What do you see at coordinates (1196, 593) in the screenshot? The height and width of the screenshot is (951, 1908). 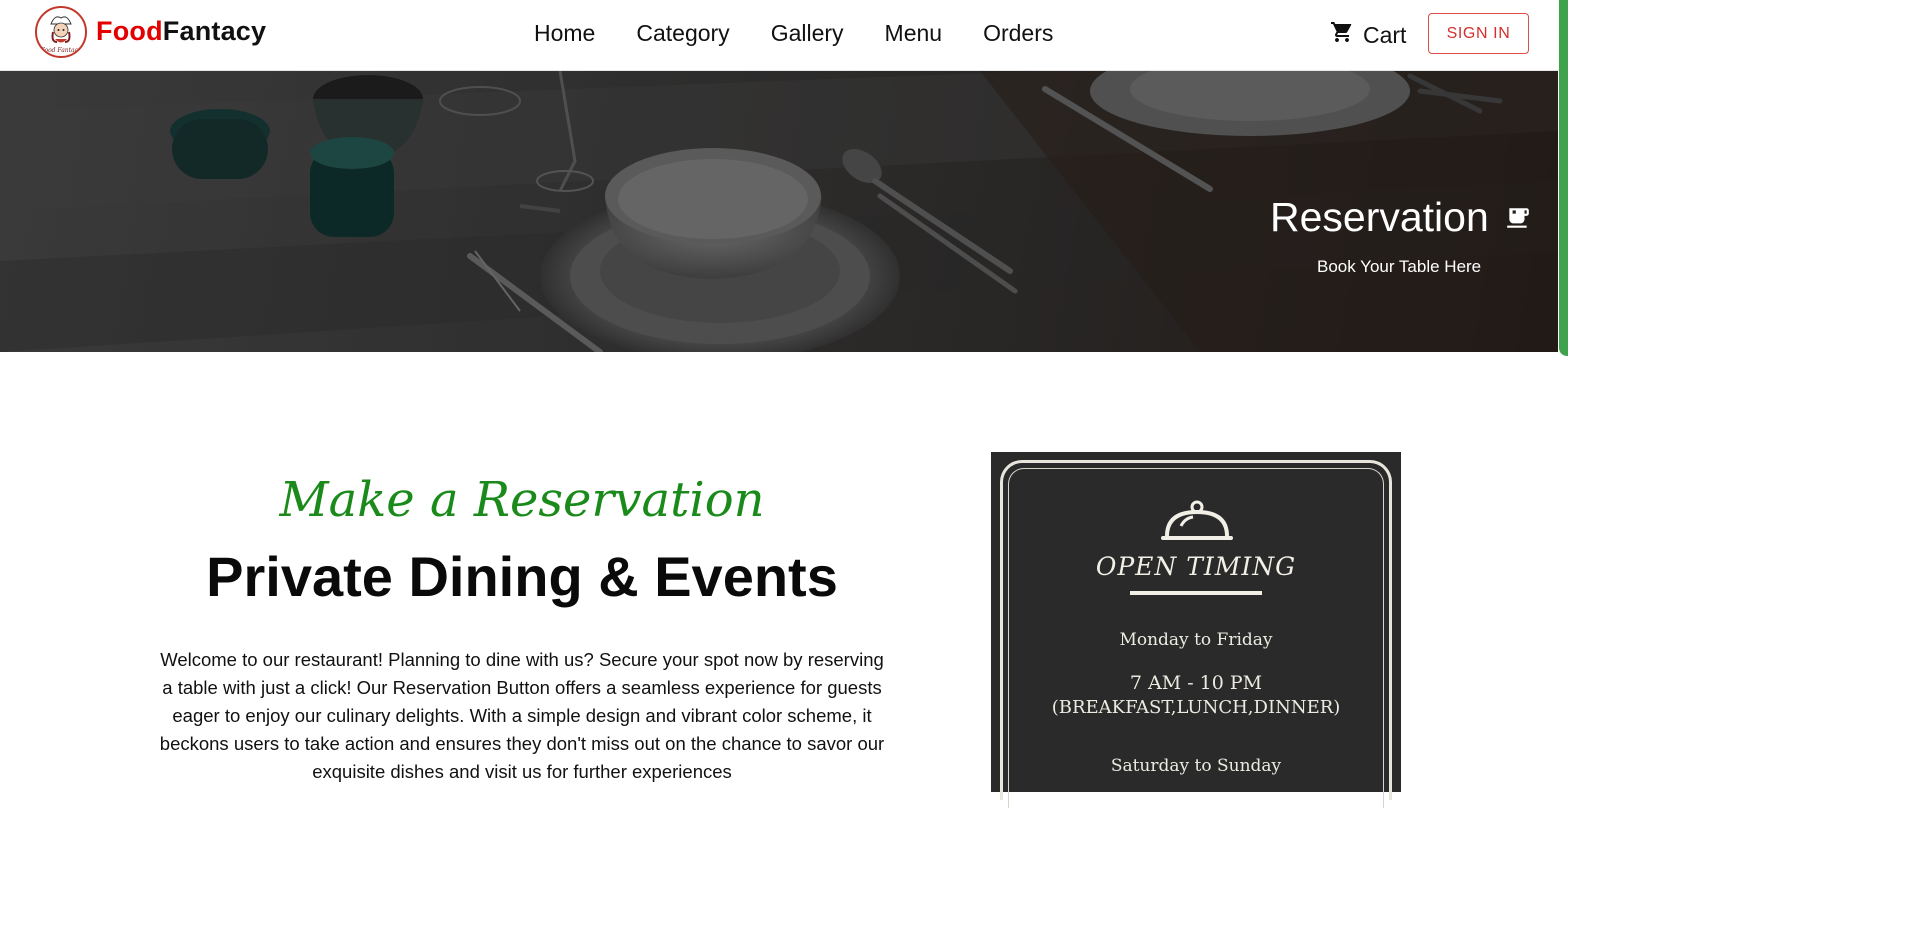 I see `heading-underline` at bounding box center [1196, 593].